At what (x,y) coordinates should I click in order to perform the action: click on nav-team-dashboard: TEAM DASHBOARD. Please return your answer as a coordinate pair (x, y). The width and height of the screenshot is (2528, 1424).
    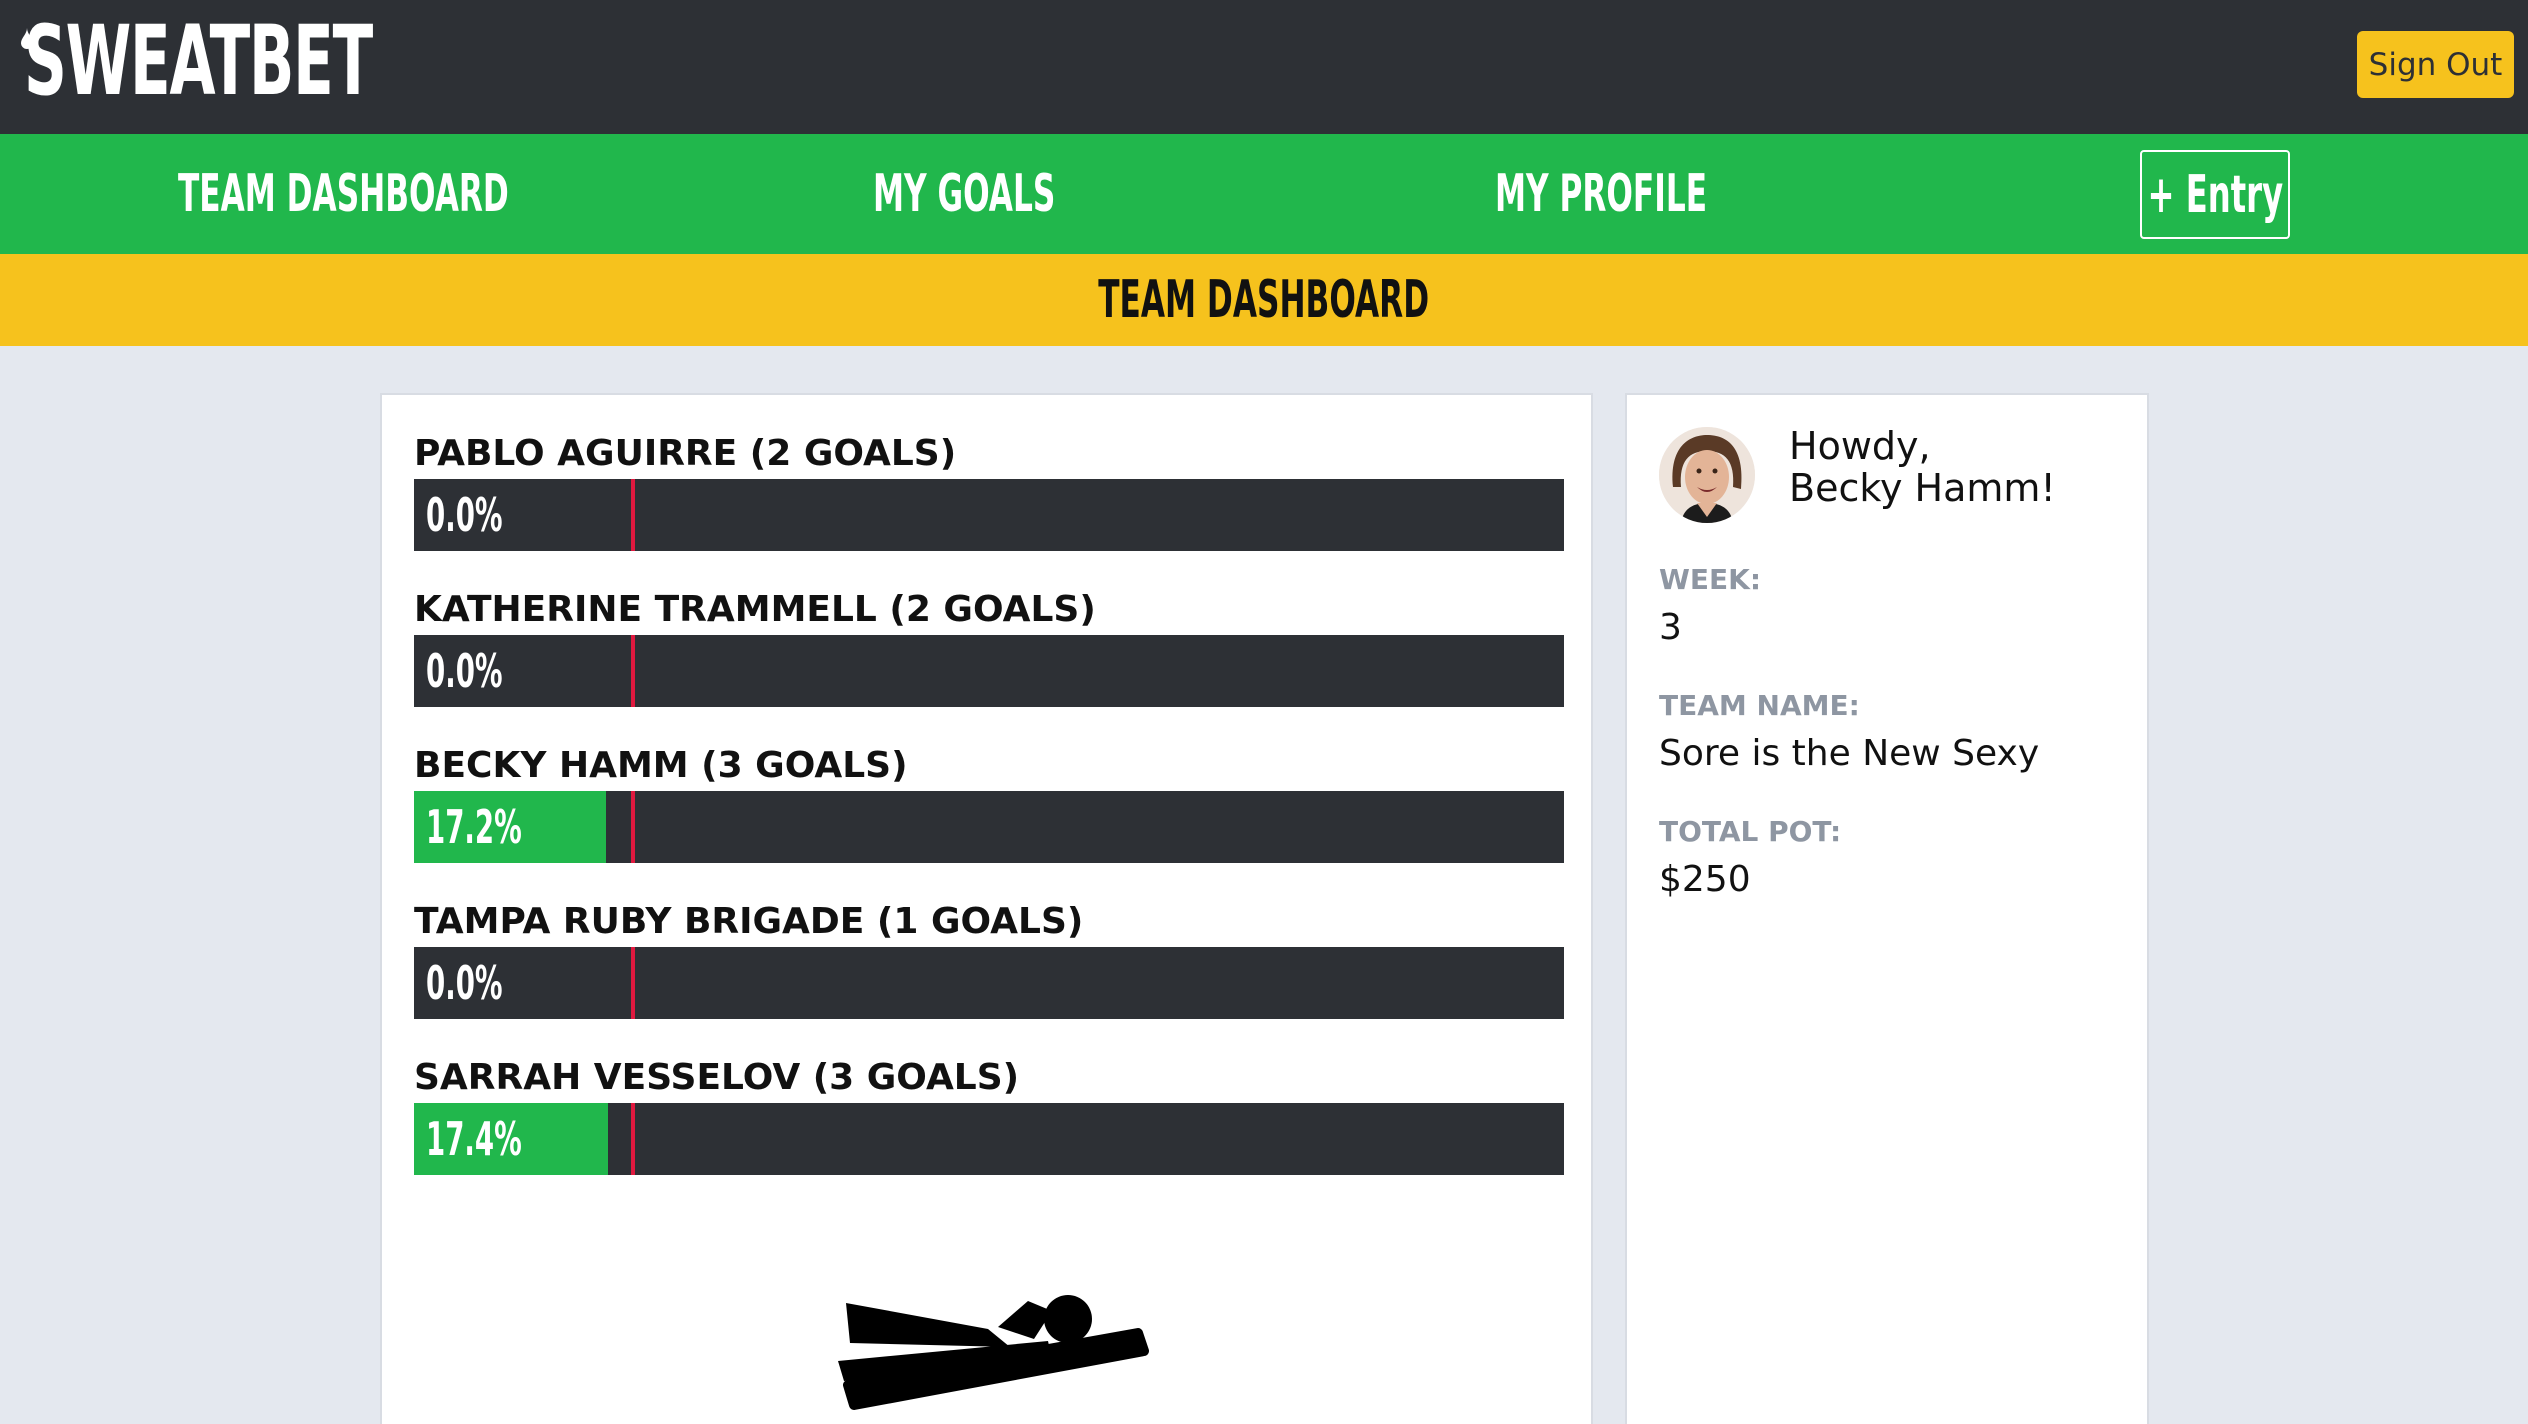
    Looking at the image, I should click on (453, 194).